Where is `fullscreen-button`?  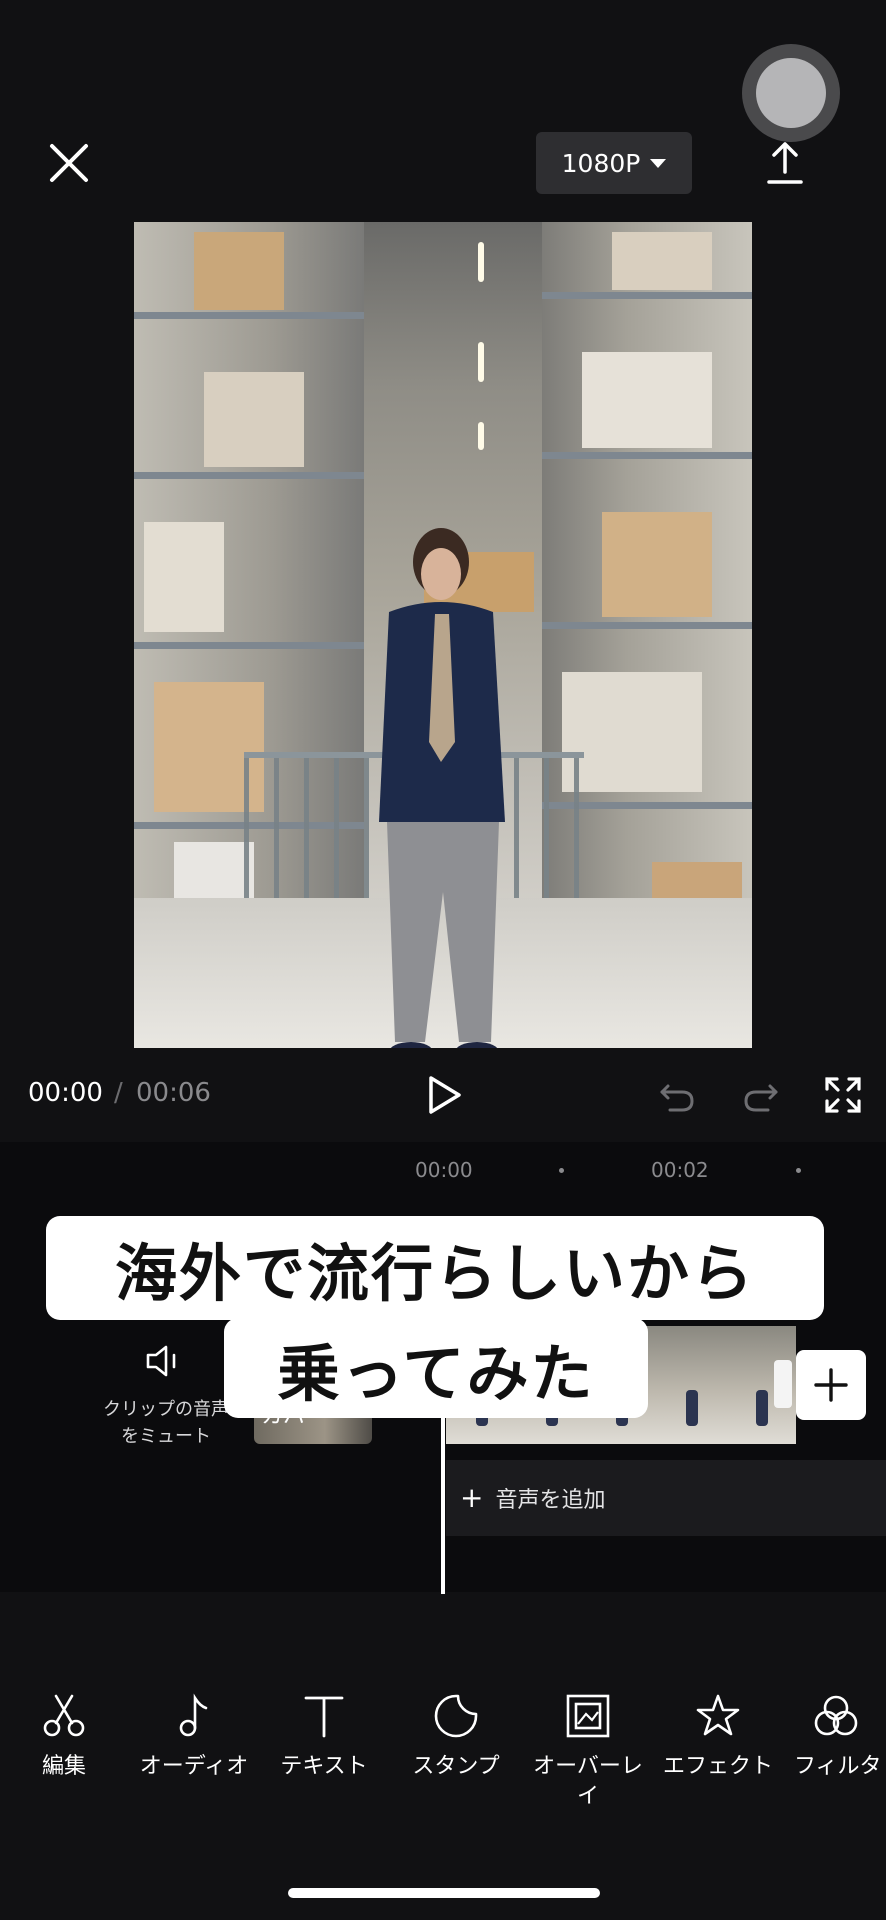 fullscreen-button is located at coordinates (843, 1095).